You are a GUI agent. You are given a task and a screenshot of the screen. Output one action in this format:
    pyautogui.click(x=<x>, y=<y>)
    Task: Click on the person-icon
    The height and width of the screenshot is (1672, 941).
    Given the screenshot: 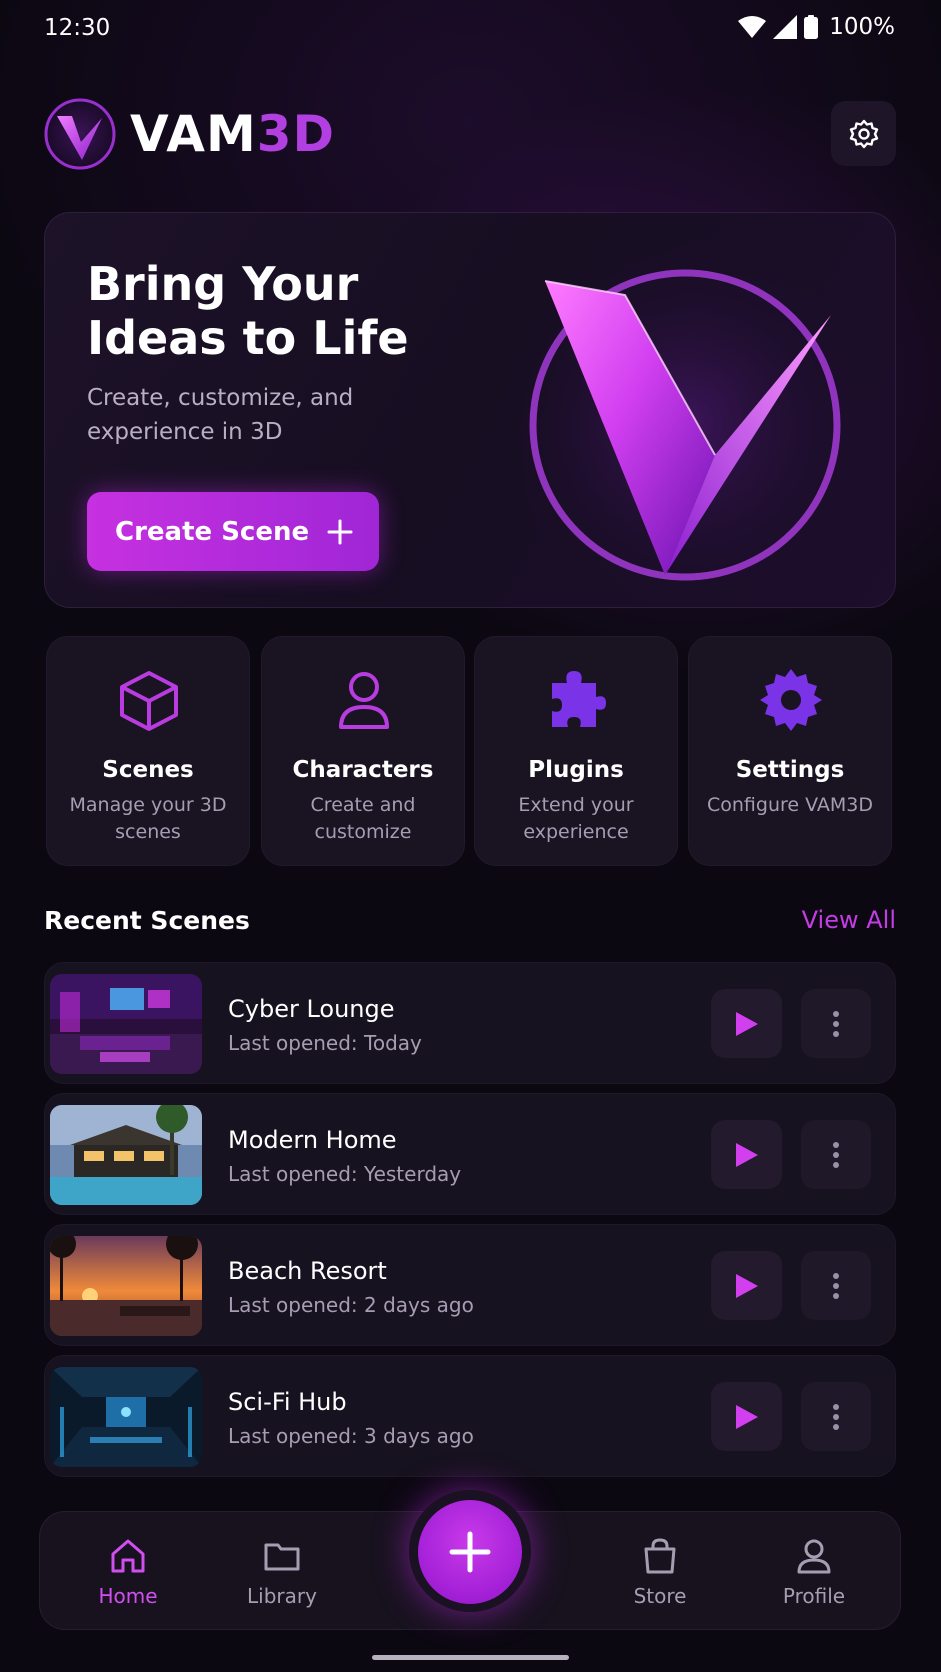 What is the action you would take?
    pyautogui.click(x=364, y=700)
    